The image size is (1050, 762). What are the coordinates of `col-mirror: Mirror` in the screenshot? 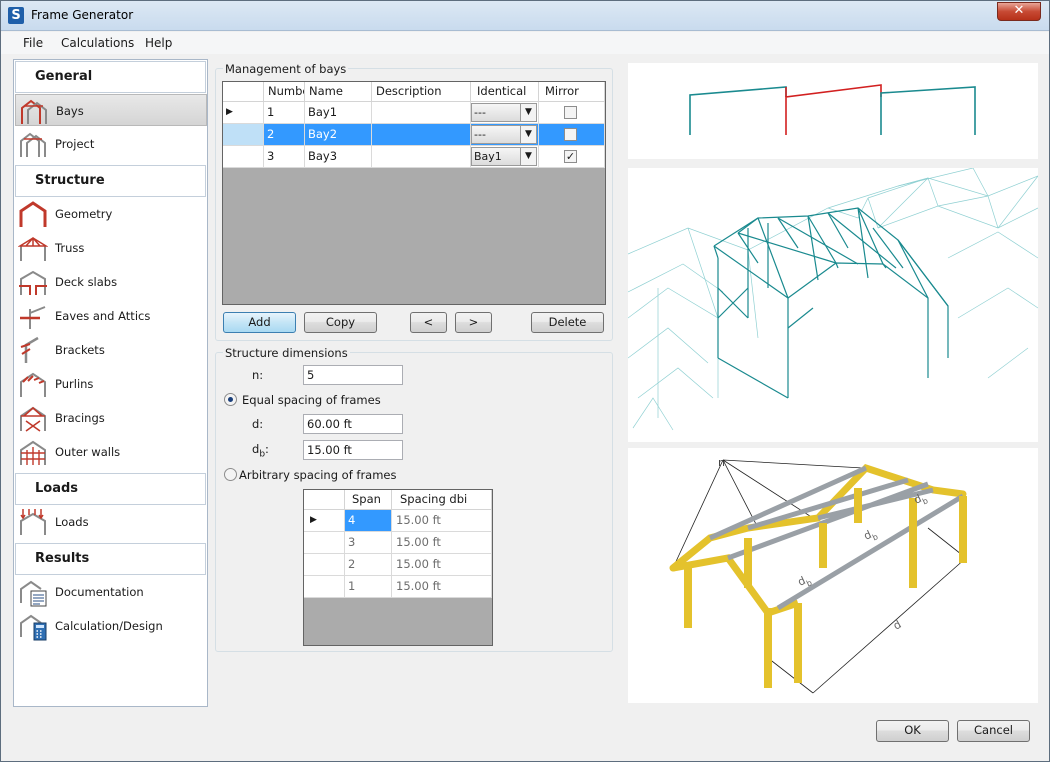 It's located at (572, 92).